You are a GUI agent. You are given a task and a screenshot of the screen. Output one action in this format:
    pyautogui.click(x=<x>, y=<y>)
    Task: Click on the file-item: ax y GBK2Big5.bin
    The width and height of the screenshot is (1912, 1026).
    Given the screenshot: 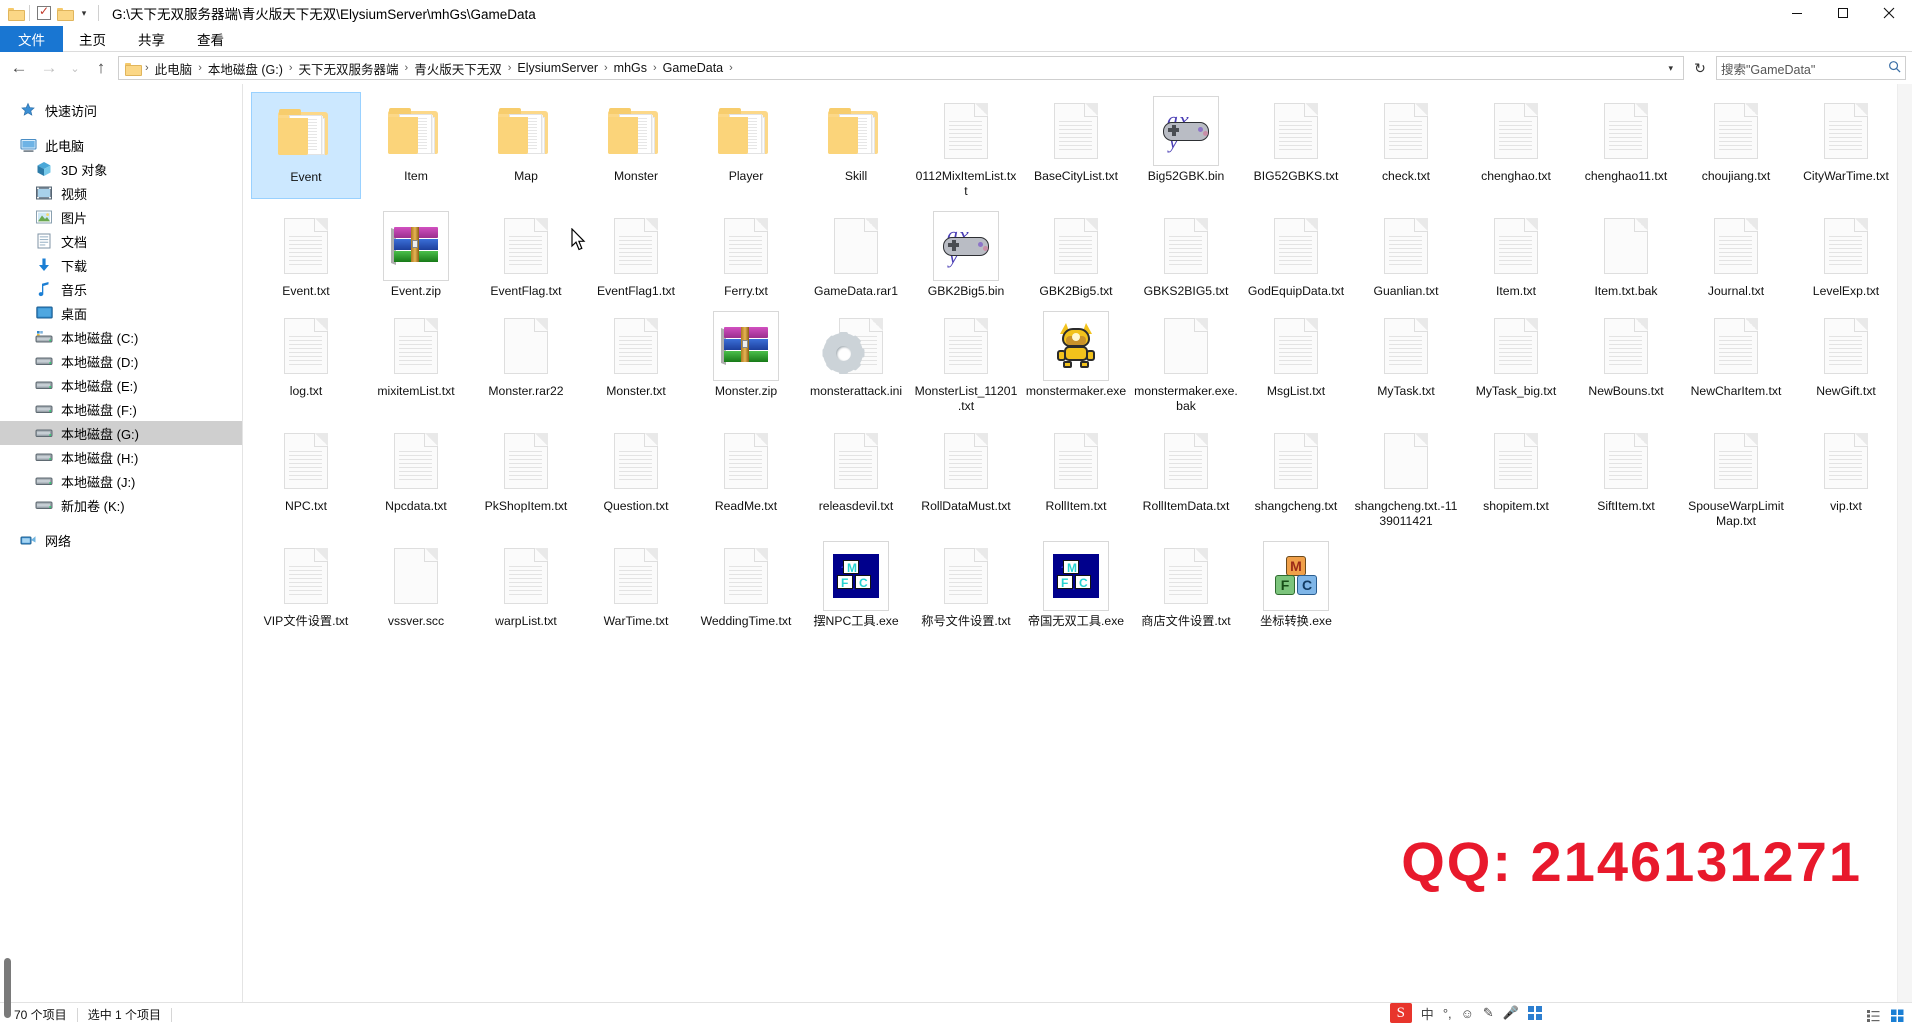 What is the action you would take?
    pyautogui.click(x=966, y=253)
    